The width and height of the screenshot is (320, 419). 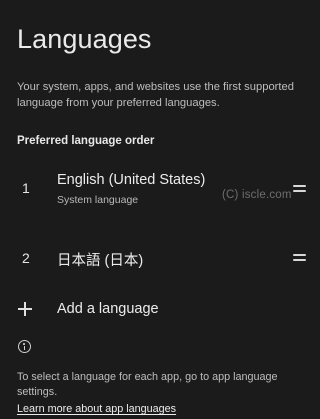 What do you see at coordinates (84, 39) in the screenshot?
I see `page-title: Languages` at bounding box center [84, 39].